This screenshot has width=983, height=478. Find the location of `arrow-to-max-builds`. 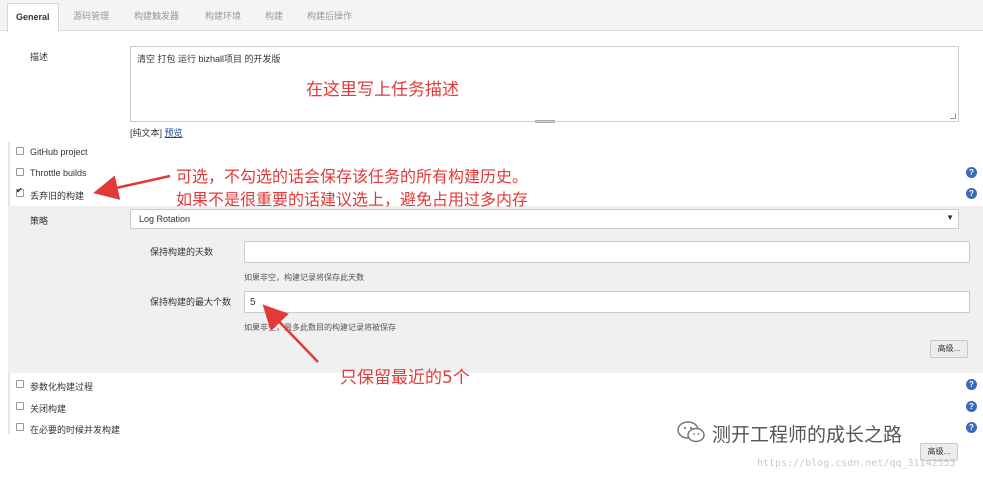

arrow-to-max-builds is located at coordinates (290, 333).